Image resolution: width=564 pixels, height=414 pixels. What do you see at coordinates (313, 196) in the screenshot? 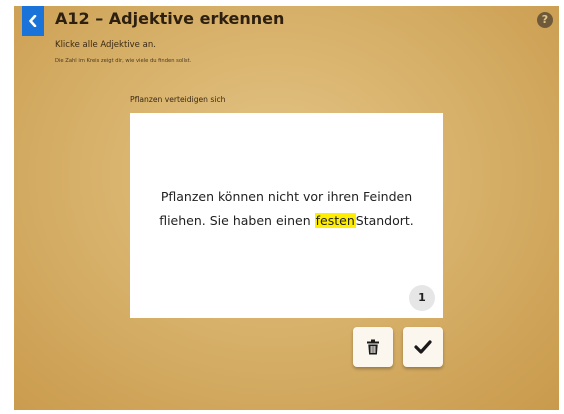
I see `word-token: vor` at bounding box center [313, 196].